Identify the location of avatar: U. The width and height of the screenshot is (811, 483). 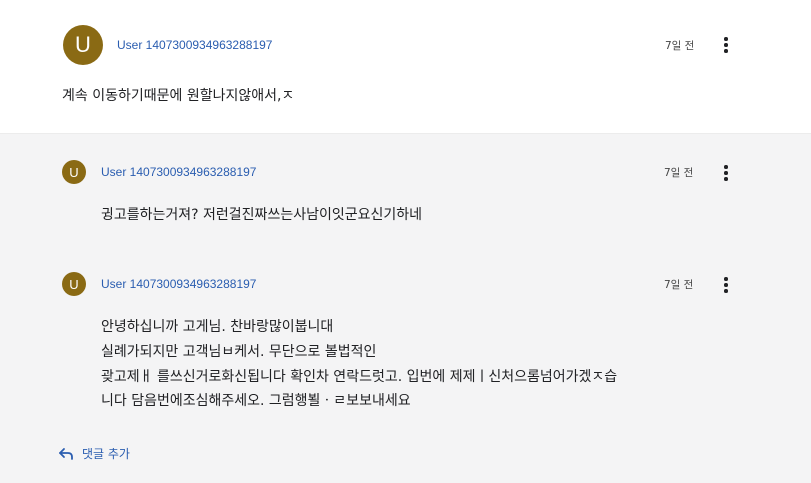
(83, 45).